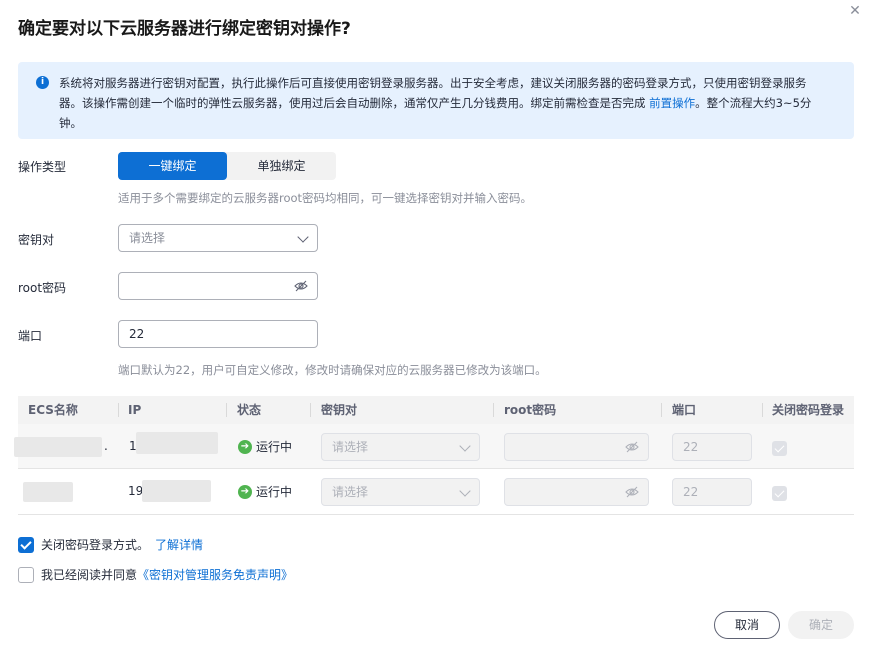  Describe the element at coordinates (137, 334) in the screenshot. I see `port-value: 22` at that location.